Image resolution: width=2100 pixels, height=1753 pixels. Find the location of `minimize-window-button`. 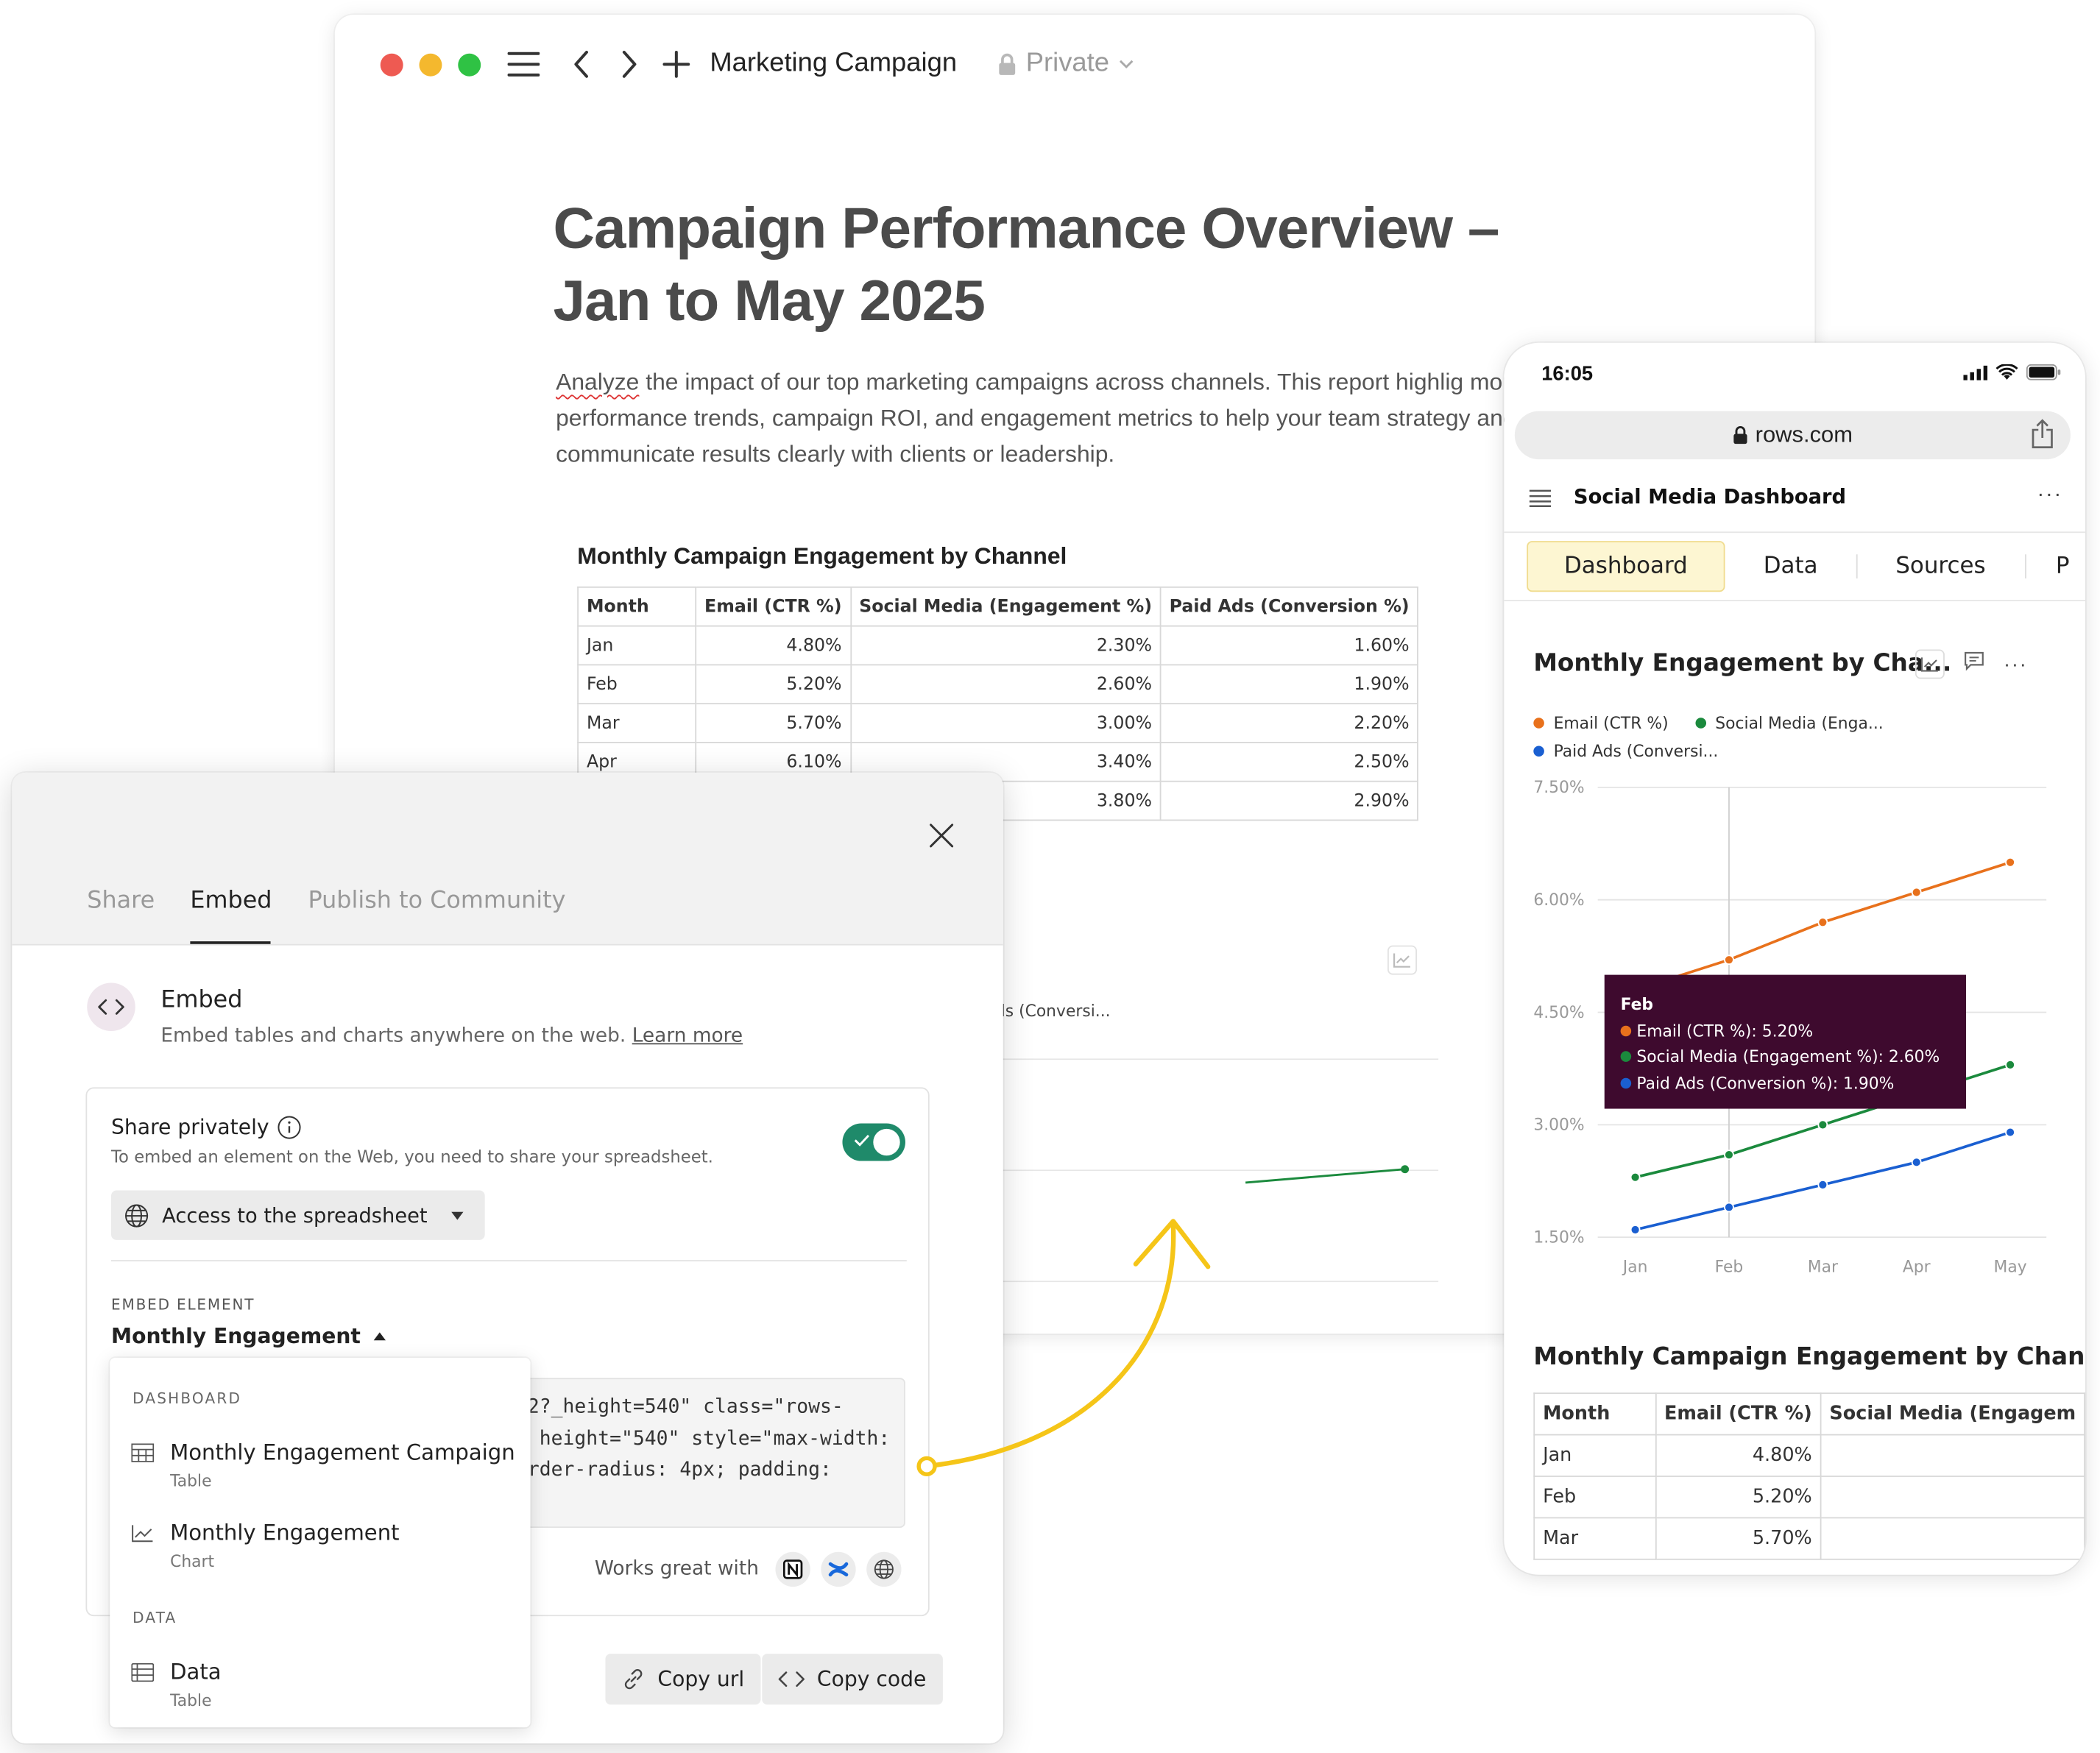

minimize-window-button is located at coordinates (430, 65).